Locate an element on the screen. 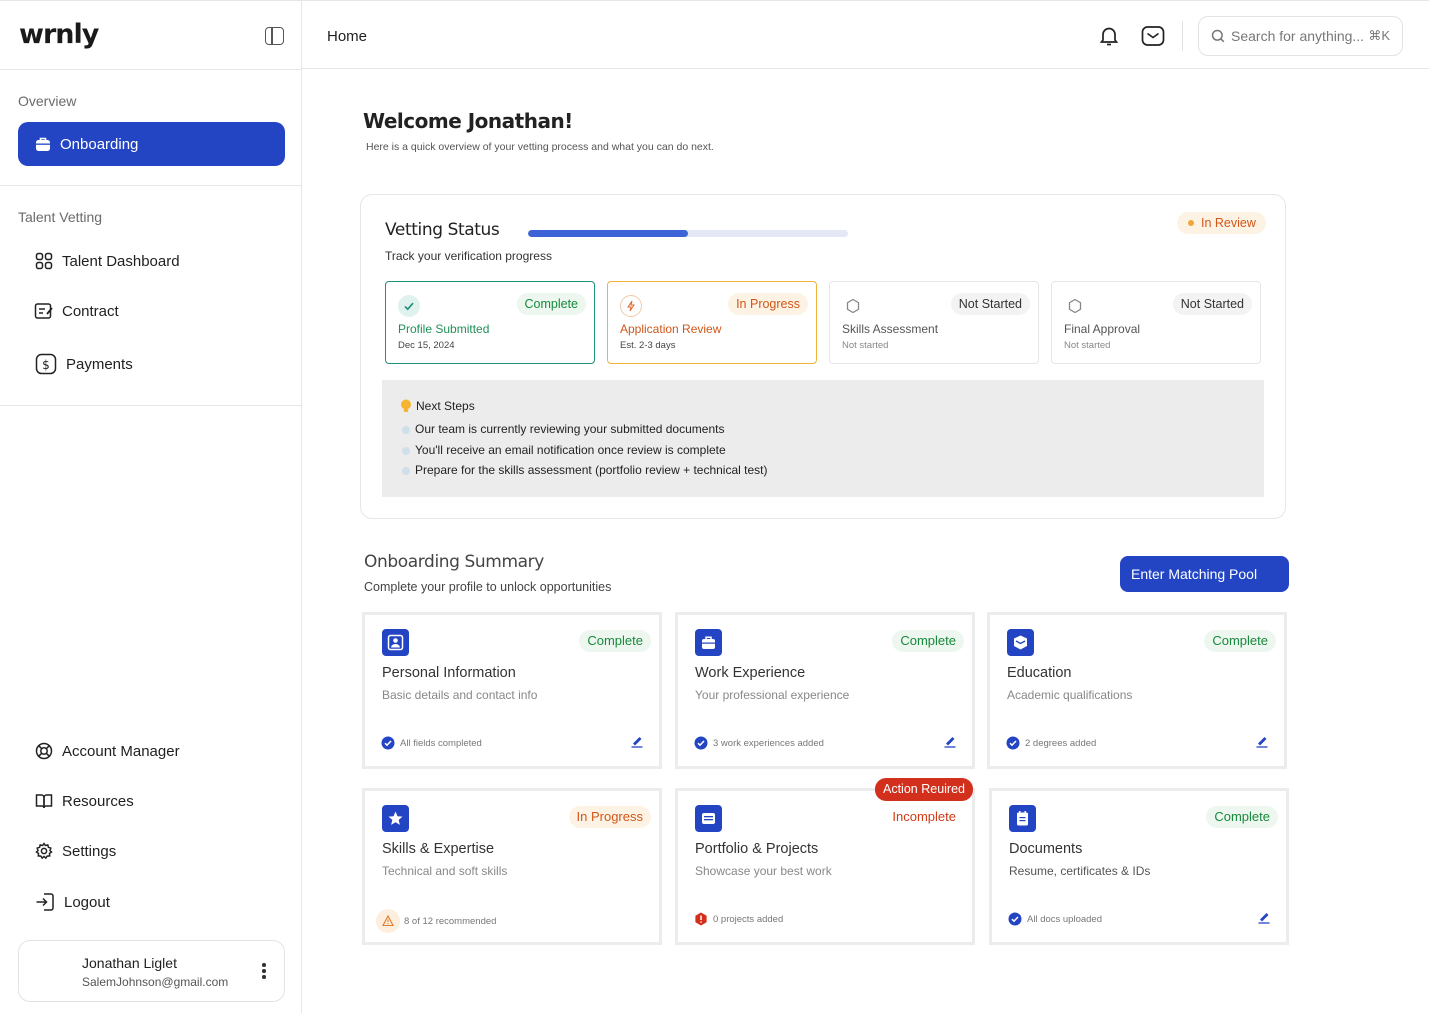 This screenshot has width=1429, height=1013. sidebar-item-resources: Resources is located at coordinates (84, 801).